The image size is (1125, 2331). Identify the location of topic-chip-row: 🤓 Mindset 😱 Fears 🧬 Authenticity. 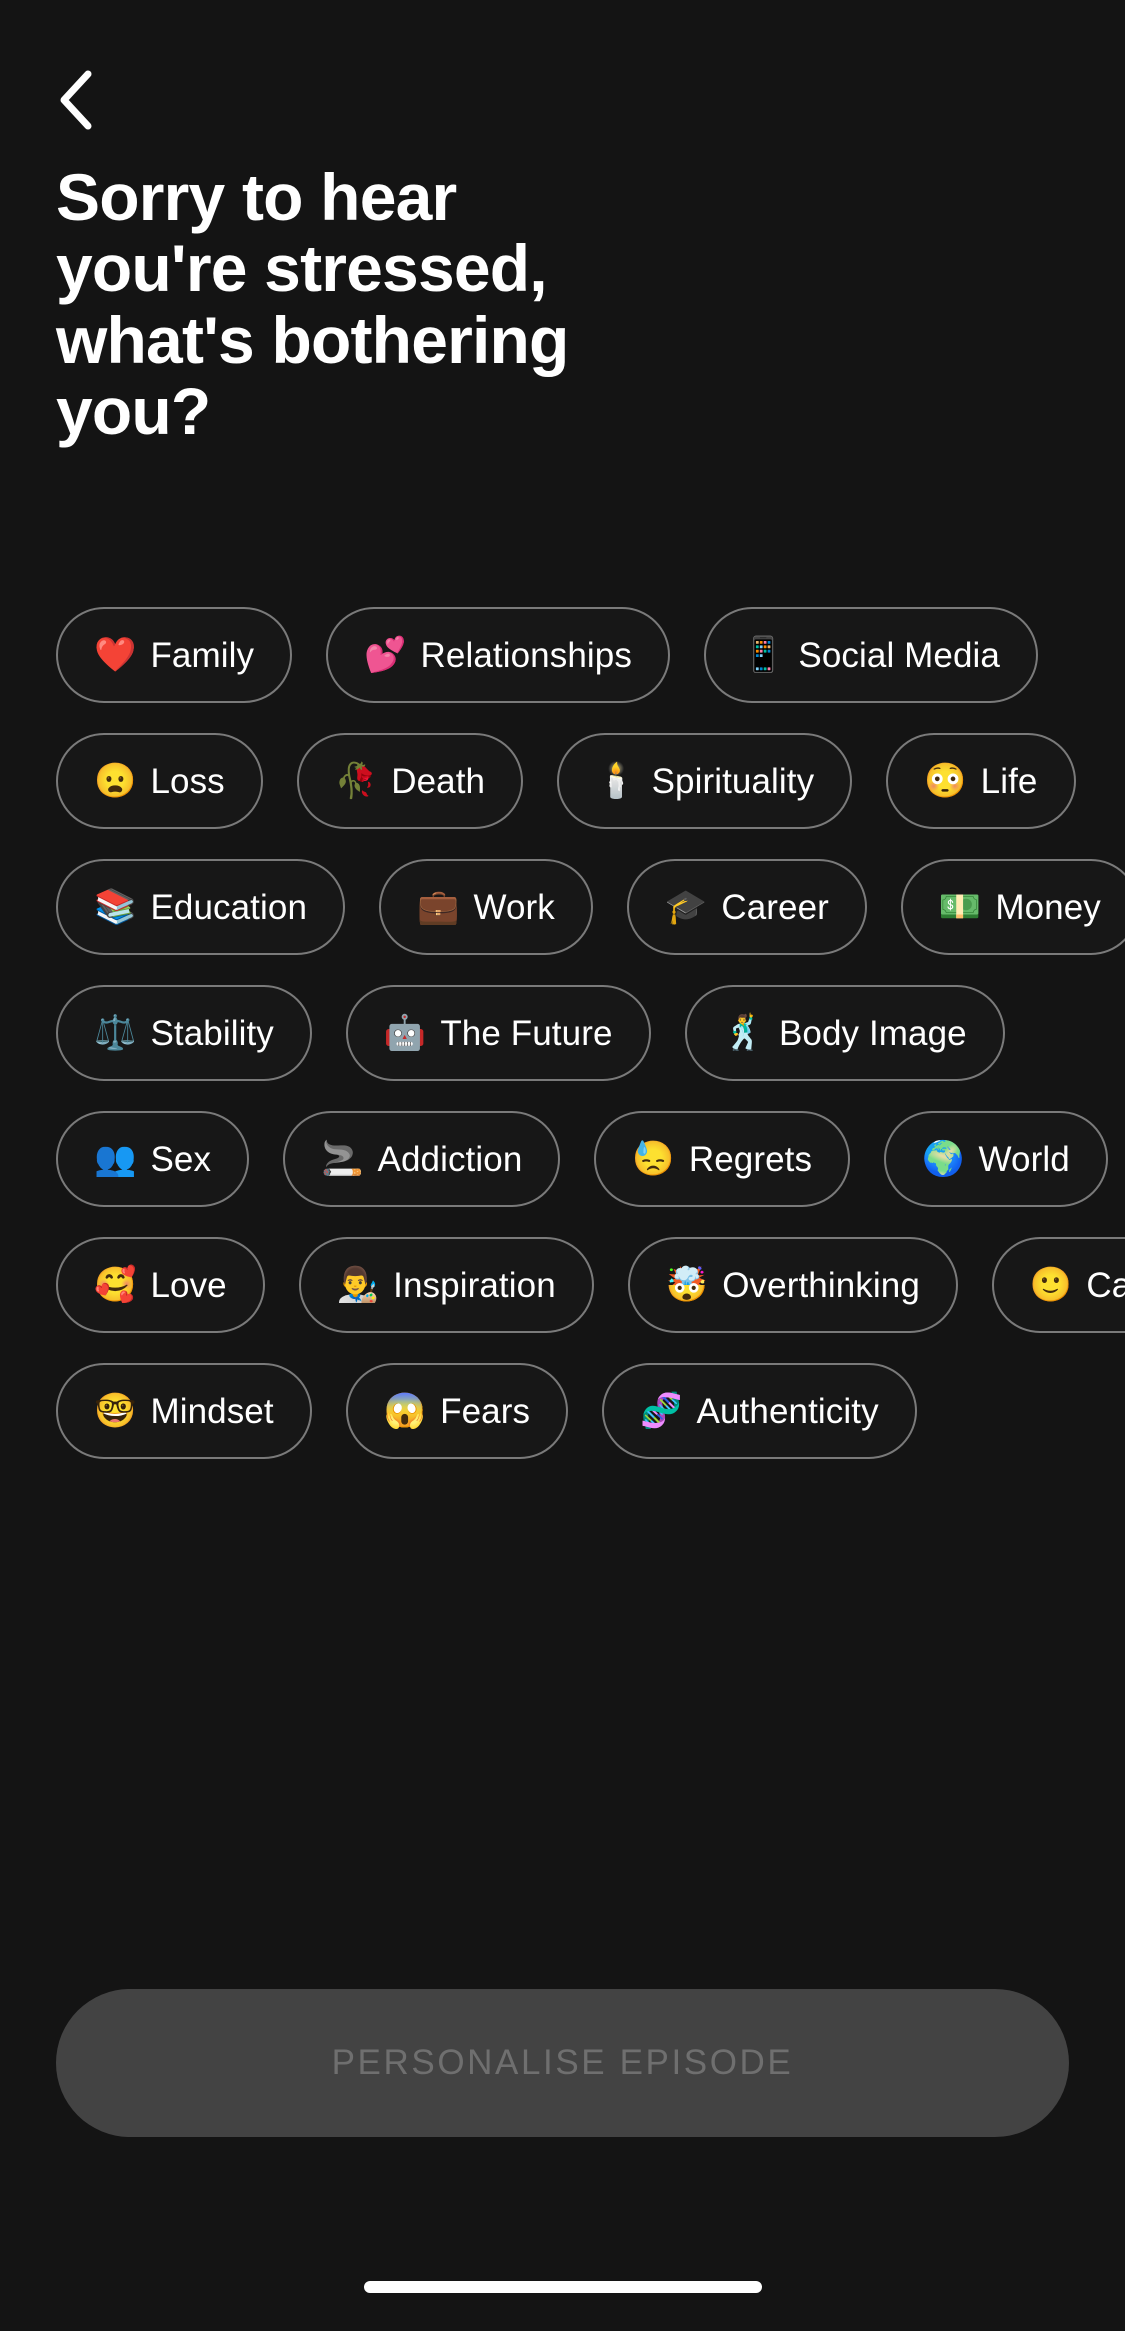
(590, 1411).